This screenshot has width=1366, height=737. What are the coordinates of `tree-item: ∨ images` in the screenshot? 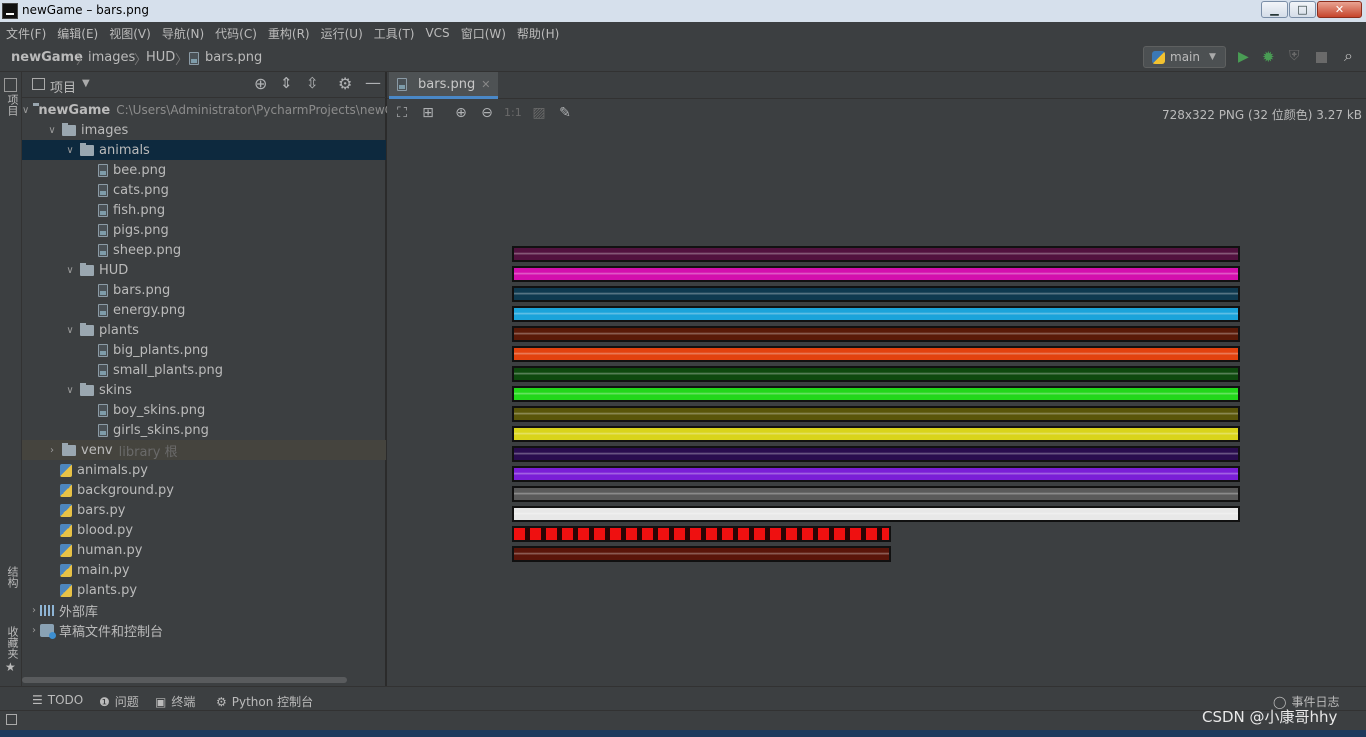 It's located at (204, 130).